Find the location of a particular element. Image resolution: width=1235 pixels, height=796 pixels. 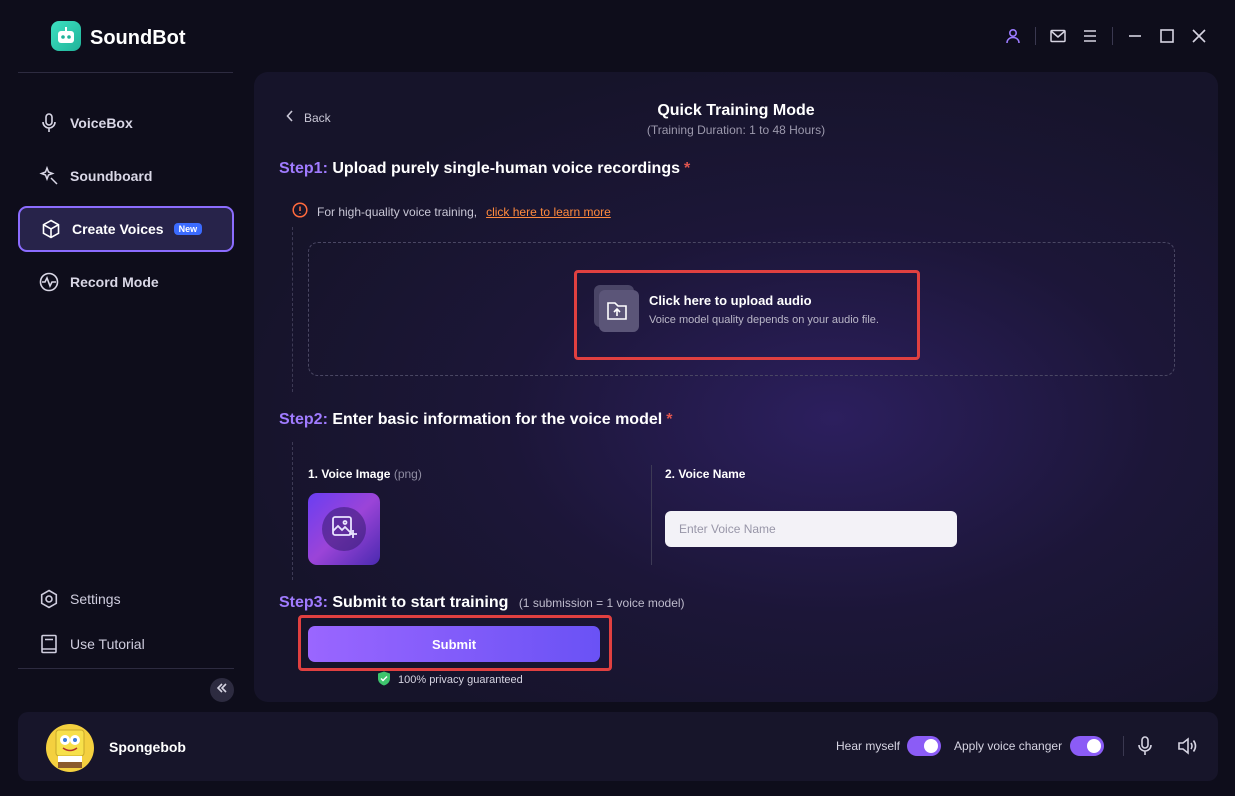

account-icon is located at coordinates (1013, 36).